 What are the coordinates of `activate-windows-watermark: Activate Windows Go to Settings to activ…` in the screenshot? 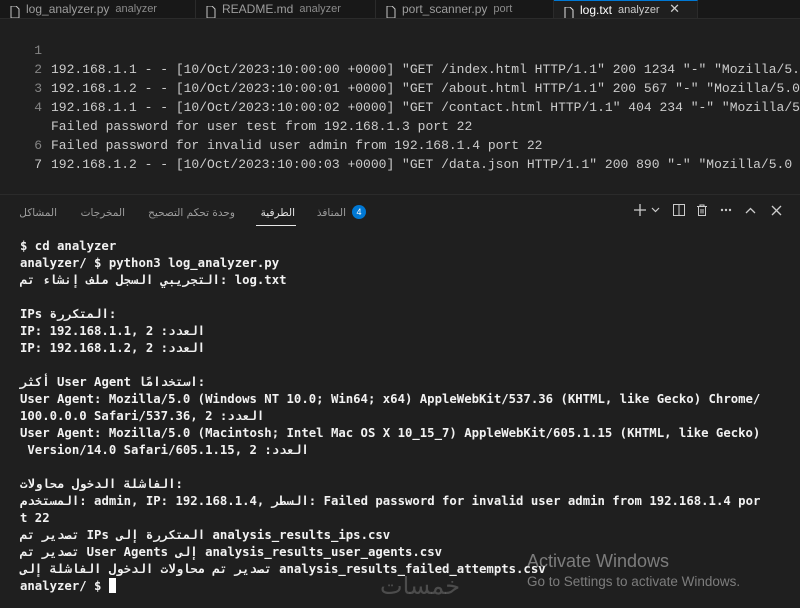 It's located at (633, 570).